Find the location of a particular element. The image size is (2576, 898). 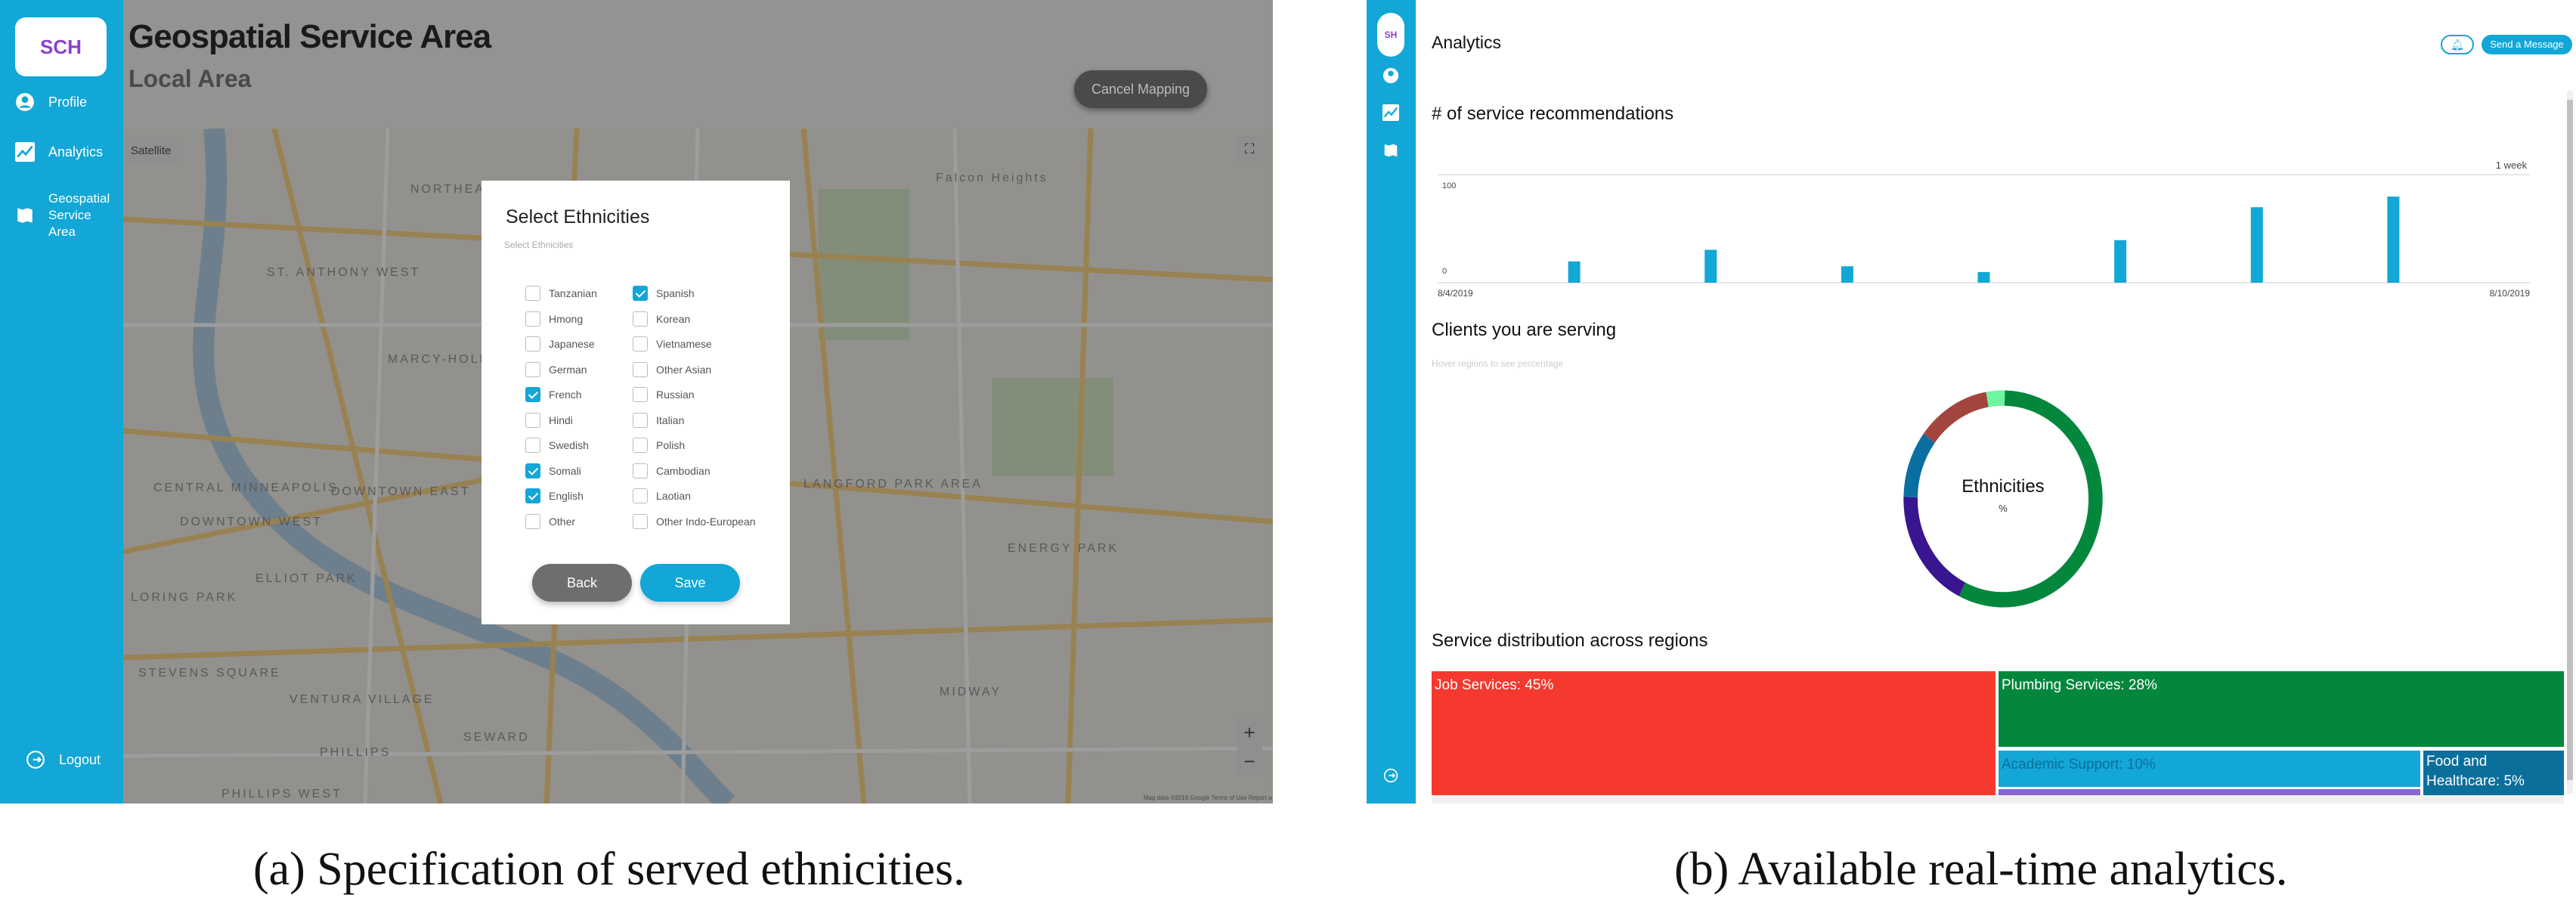

checkbox-label: Other Asian is located at coordinates (684, 369).